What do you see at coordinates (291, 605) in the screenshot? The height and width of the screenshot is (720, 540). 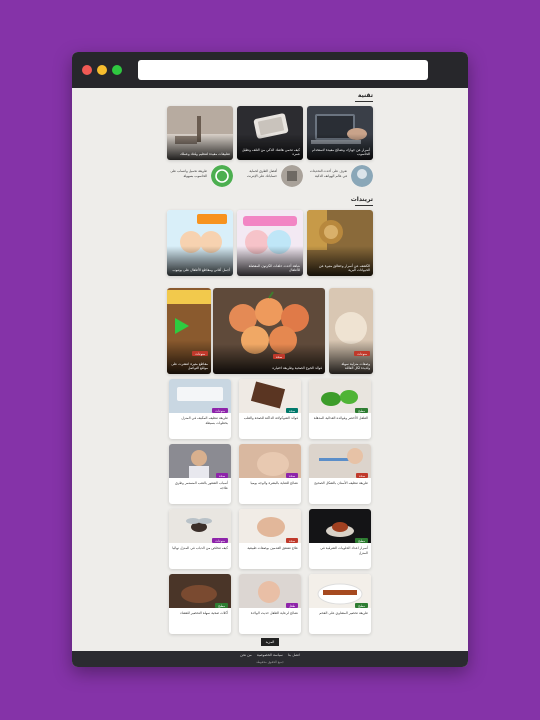 I see `category-badge: طفل` at bounding box center [291, 605].